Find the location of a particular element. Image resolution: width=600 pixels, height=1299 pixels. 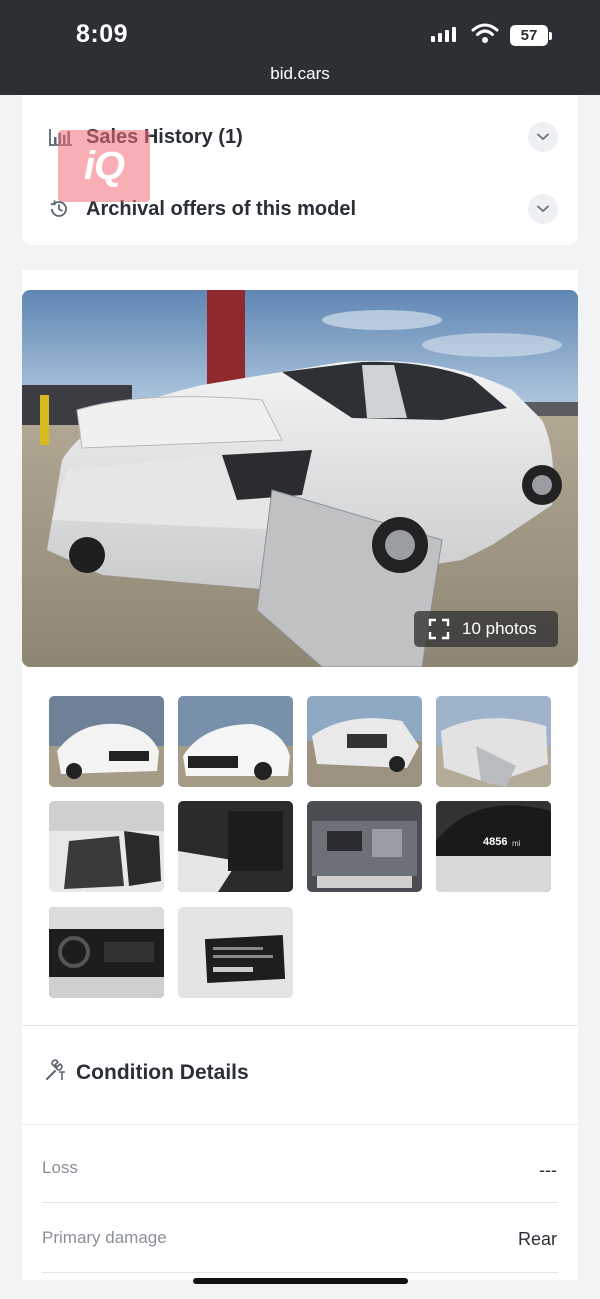

thumbnail-rear-damage is located at coordinates (364, 741).